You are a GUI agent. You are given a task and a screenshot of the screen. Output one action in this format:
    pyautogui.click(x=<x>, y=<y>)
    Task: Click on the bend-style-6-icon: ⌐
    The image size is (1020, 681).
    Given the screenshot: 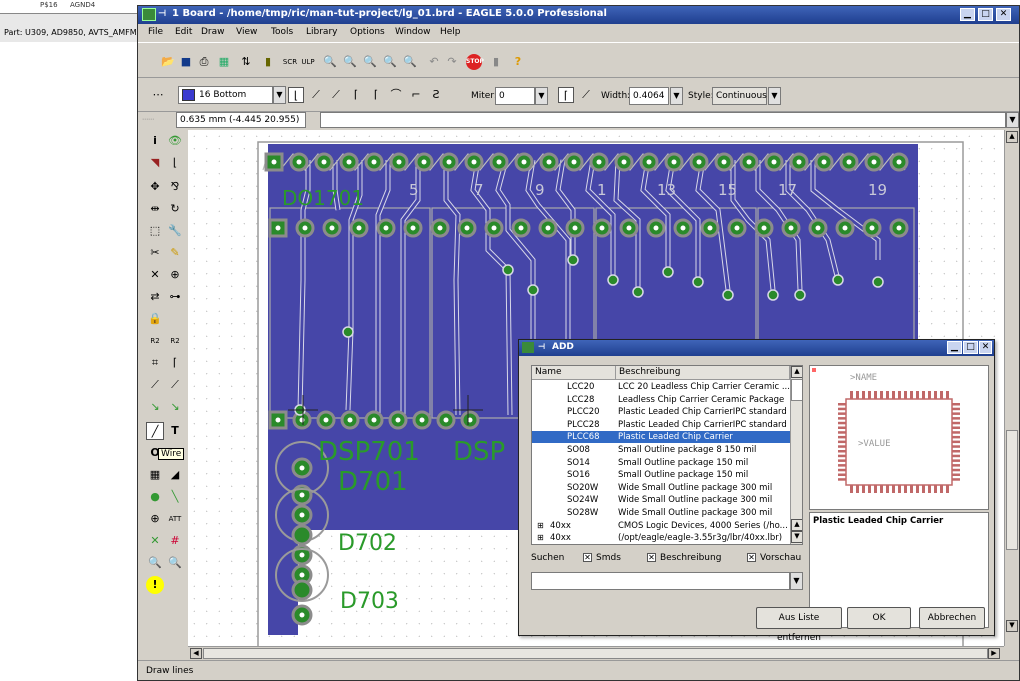 What is the action you would take?
    pyautogui.click(x=416, y=95)
    